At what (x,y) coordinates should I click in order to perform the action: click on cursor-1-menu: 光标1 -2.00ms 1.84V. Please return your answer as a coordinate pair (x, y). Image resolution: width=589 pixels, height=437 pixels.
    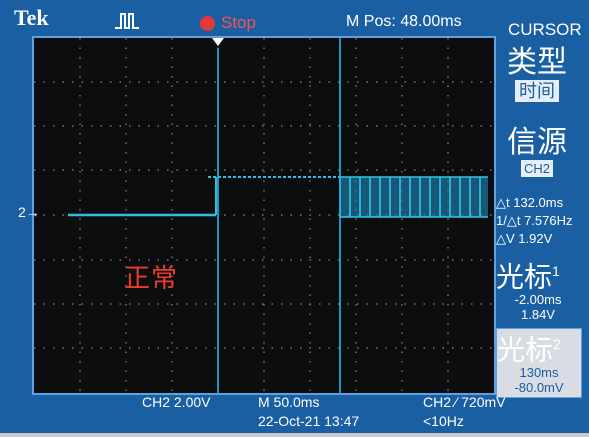
    Looking at the image, I should click on (538, 289).